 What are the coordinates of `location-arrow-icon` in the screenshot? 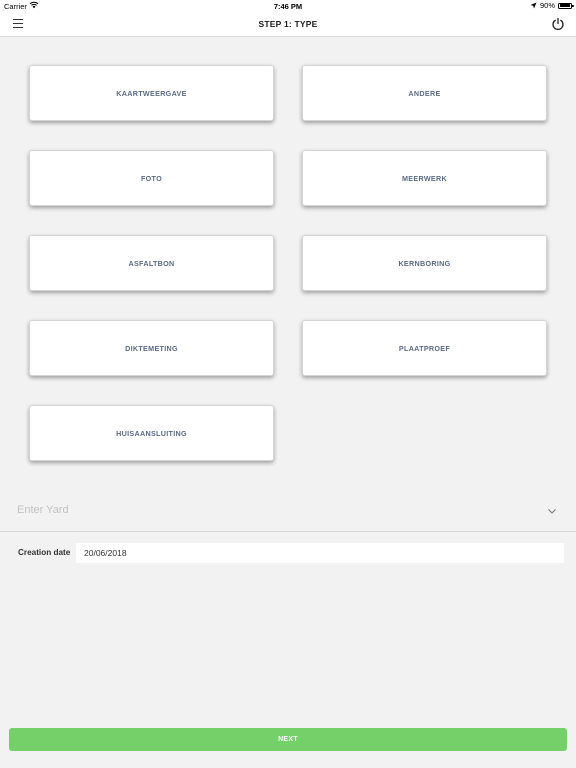 It's located at (533, 5).